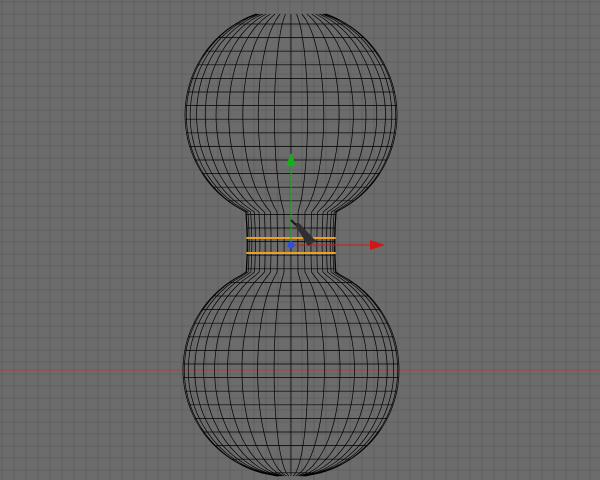  Describe the element at coordinates (291, 245) in the screenshot. I see `gizmo-center` at that location.